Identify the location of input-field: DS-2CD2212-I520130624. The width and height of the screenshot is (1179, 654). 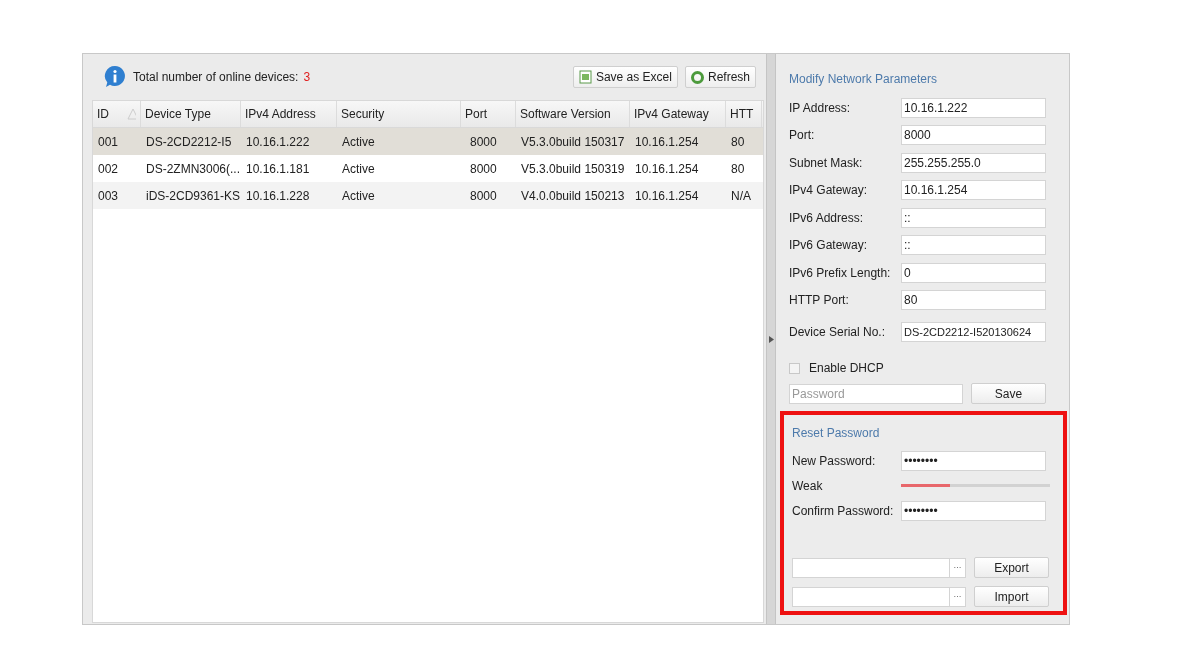
(973, 332).